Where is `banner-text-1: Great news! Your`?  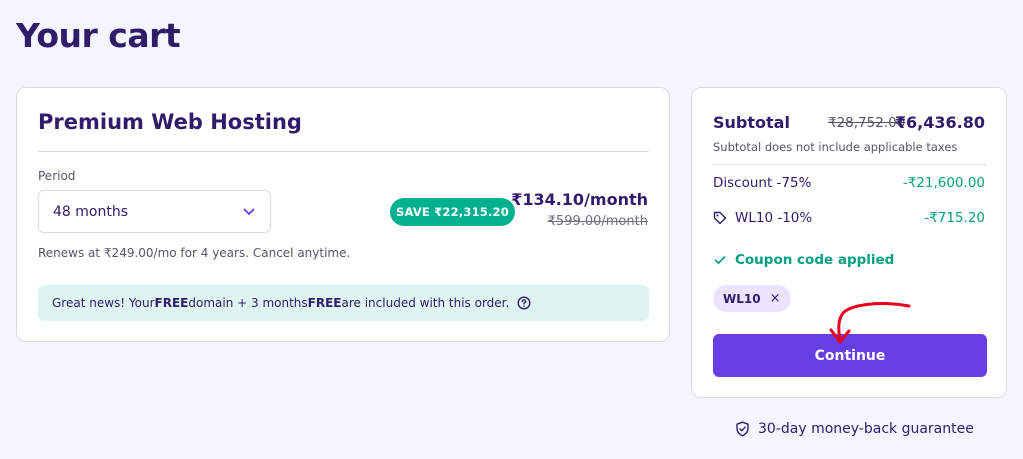 banner-text-1: Great news! Your is located at coordinates (103, 303).